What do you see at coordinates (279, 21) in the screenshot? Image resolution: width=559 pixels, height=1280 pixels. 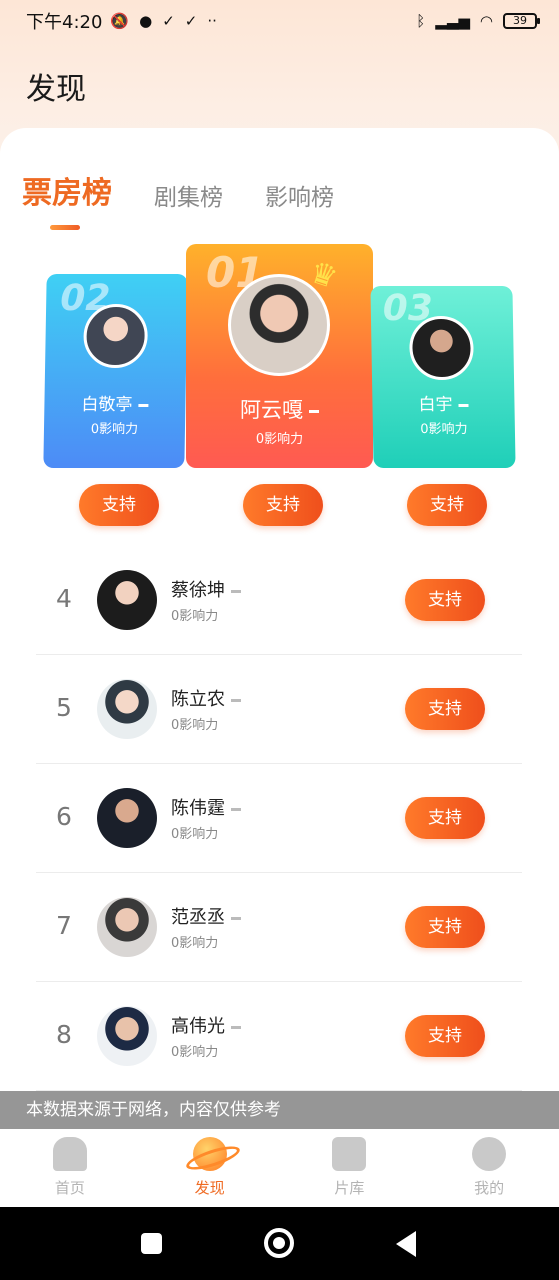 I see `status-bar: 下午4:20 🔕 ● ✓ ✓ ·· ᛒ ▂▃▅ ◠ 39` at bounding box center [279, 21].